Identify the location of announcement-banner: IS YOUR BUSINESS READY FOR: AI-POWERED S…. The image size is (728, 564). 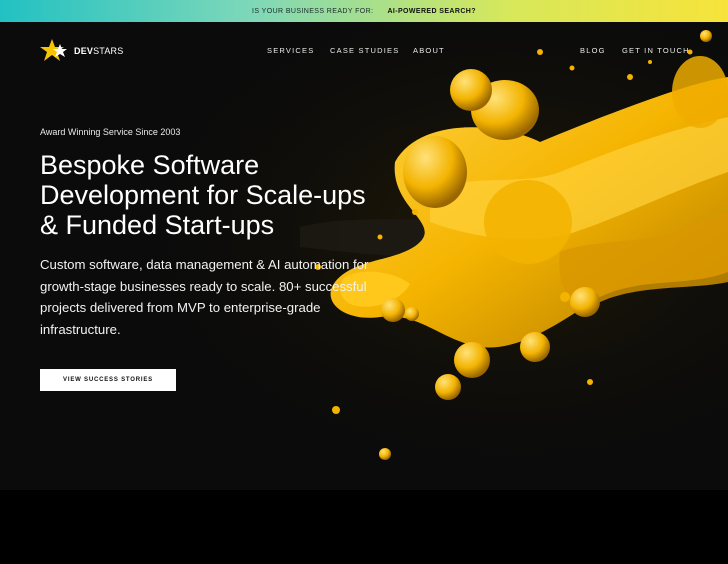
(364, 11).